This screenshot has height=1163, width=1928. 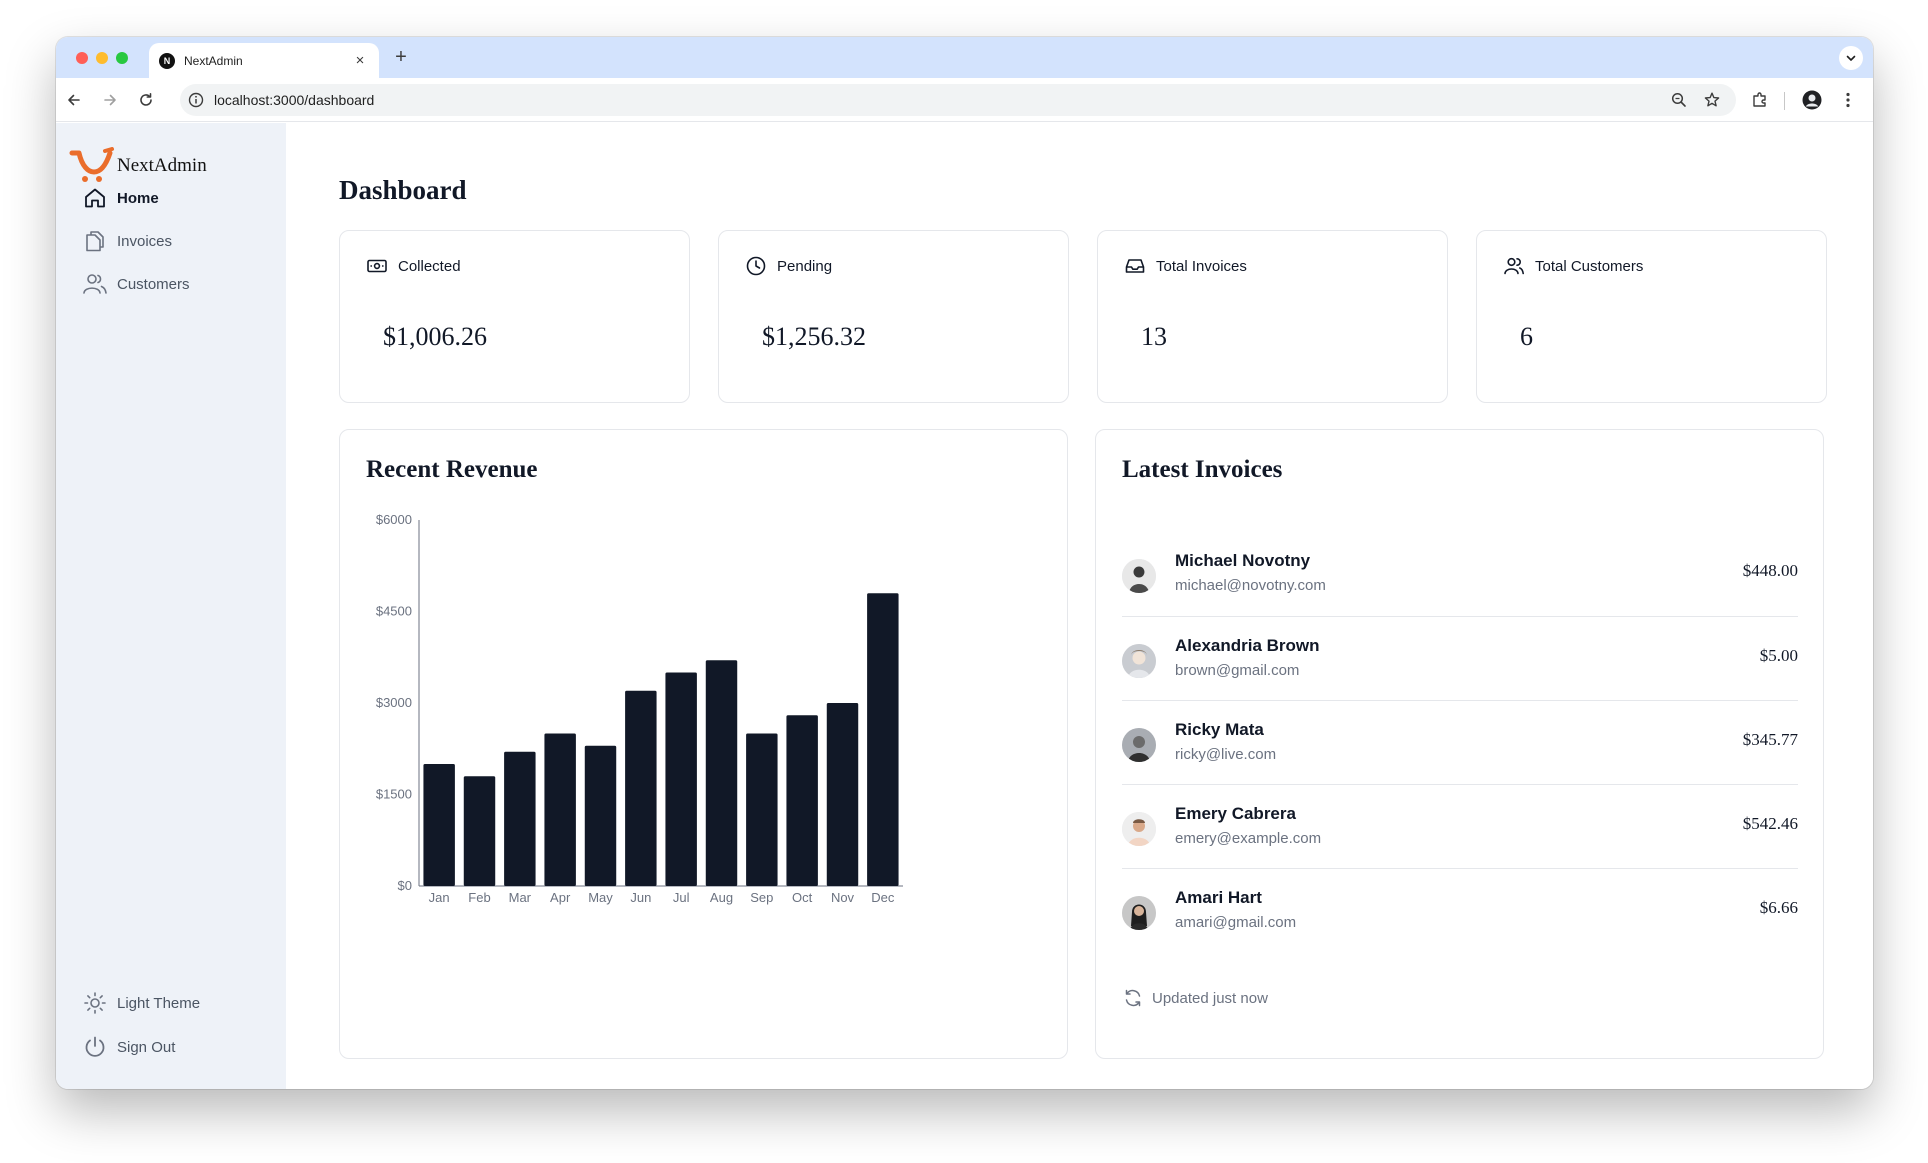 I want to click on invoice-row: Ricky Mata ricky@live.com $345.77, so click(x=1460, y=742).